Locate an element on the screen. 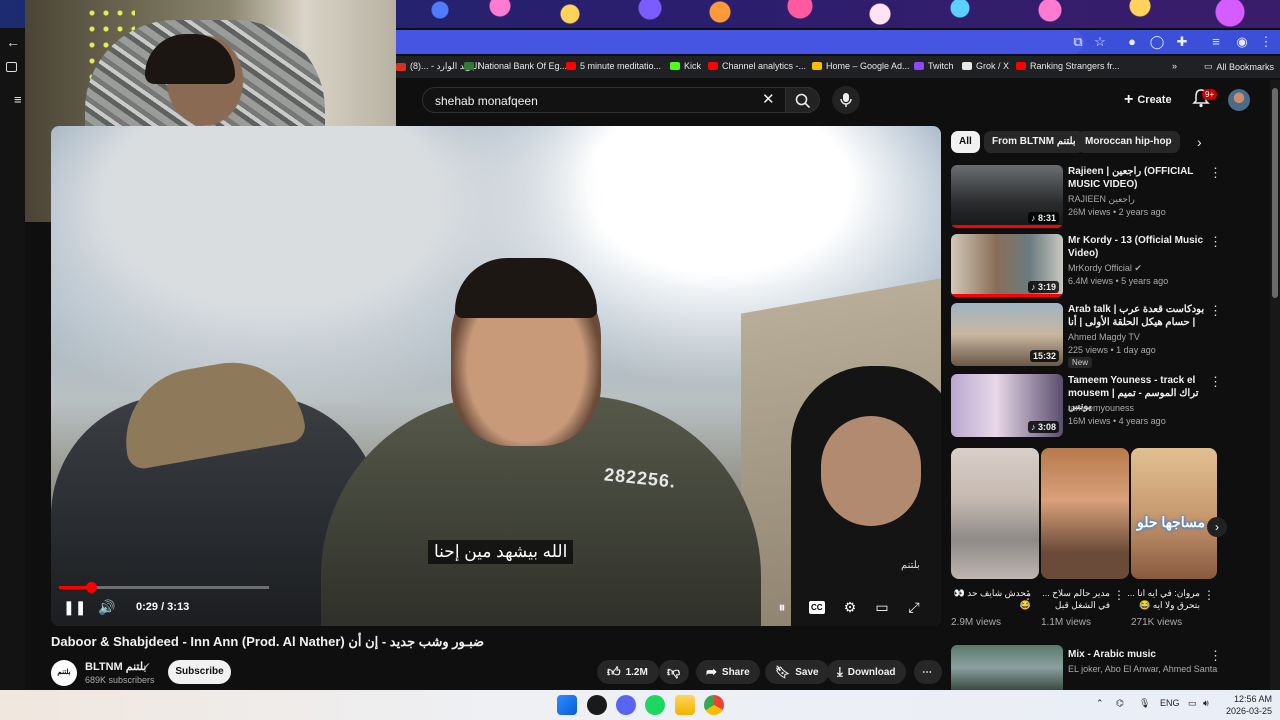 This screenshot has height=720, width=1280. fullscreen-icon: ⤢ is located at coordinates (914, 607).